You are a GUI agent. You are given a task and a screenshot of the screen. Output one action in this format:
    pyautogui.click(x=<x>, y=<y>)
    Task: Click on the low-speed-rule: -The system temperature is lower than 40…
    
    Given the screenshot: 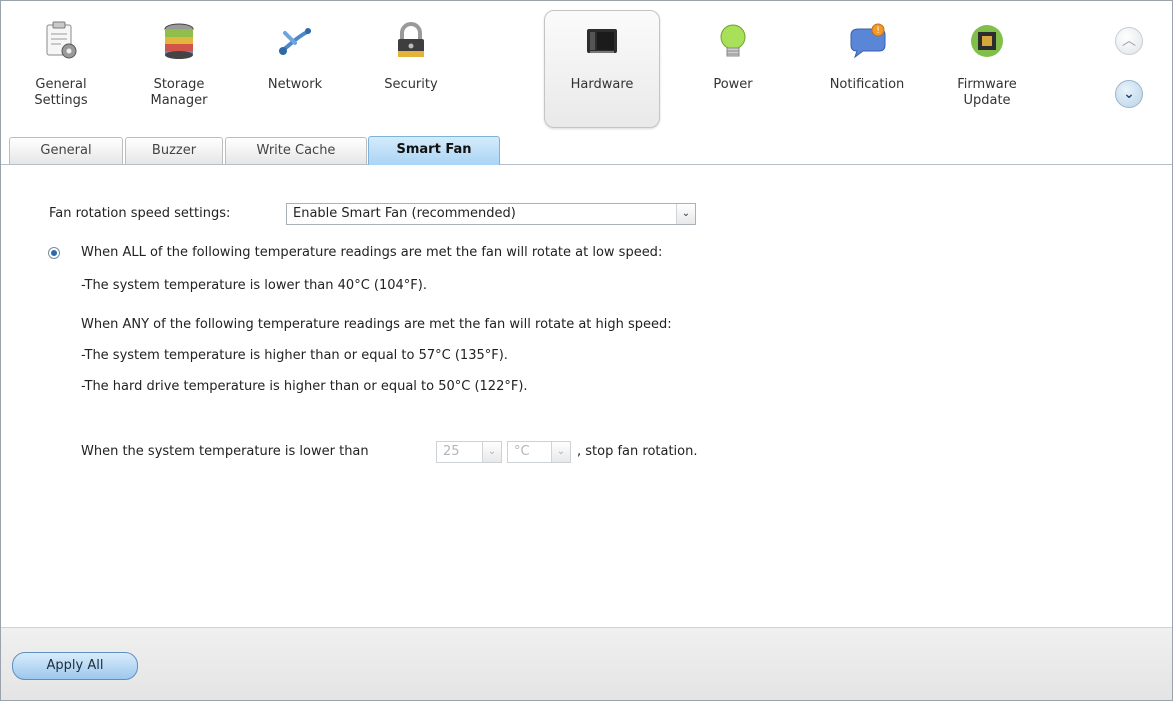 What is the action you would take?
    pyautogui.click(x=254, y=285)
    